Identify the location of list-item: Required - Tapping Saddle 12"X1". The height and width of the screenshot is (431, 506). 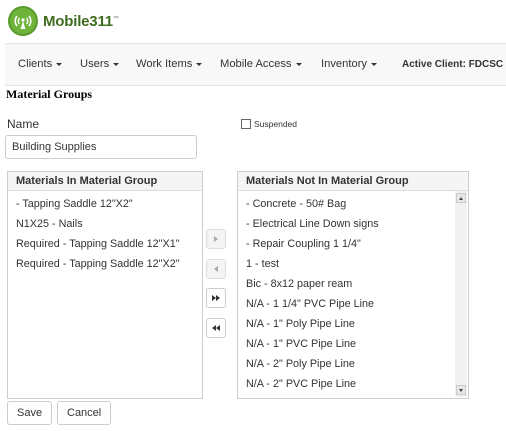
(105, 244).